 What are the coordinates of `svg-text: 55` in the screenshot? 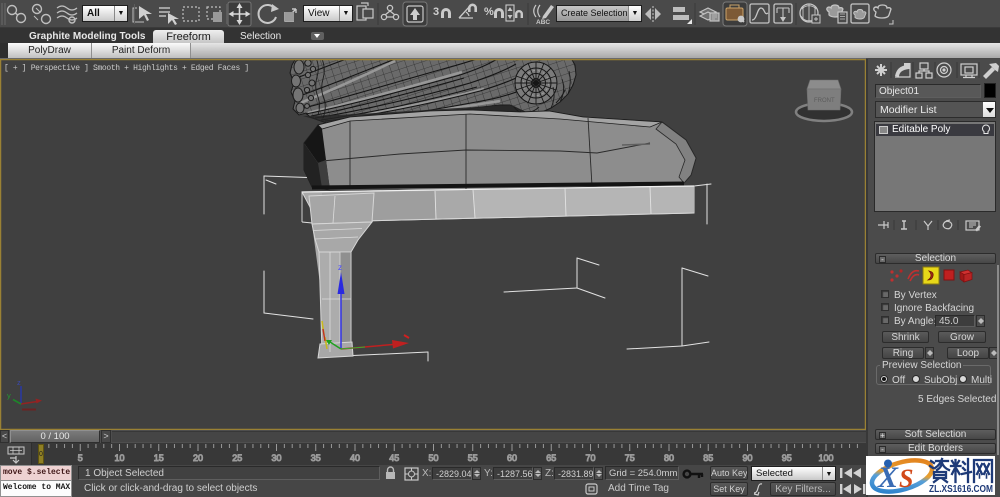 It's located at (473, 458).